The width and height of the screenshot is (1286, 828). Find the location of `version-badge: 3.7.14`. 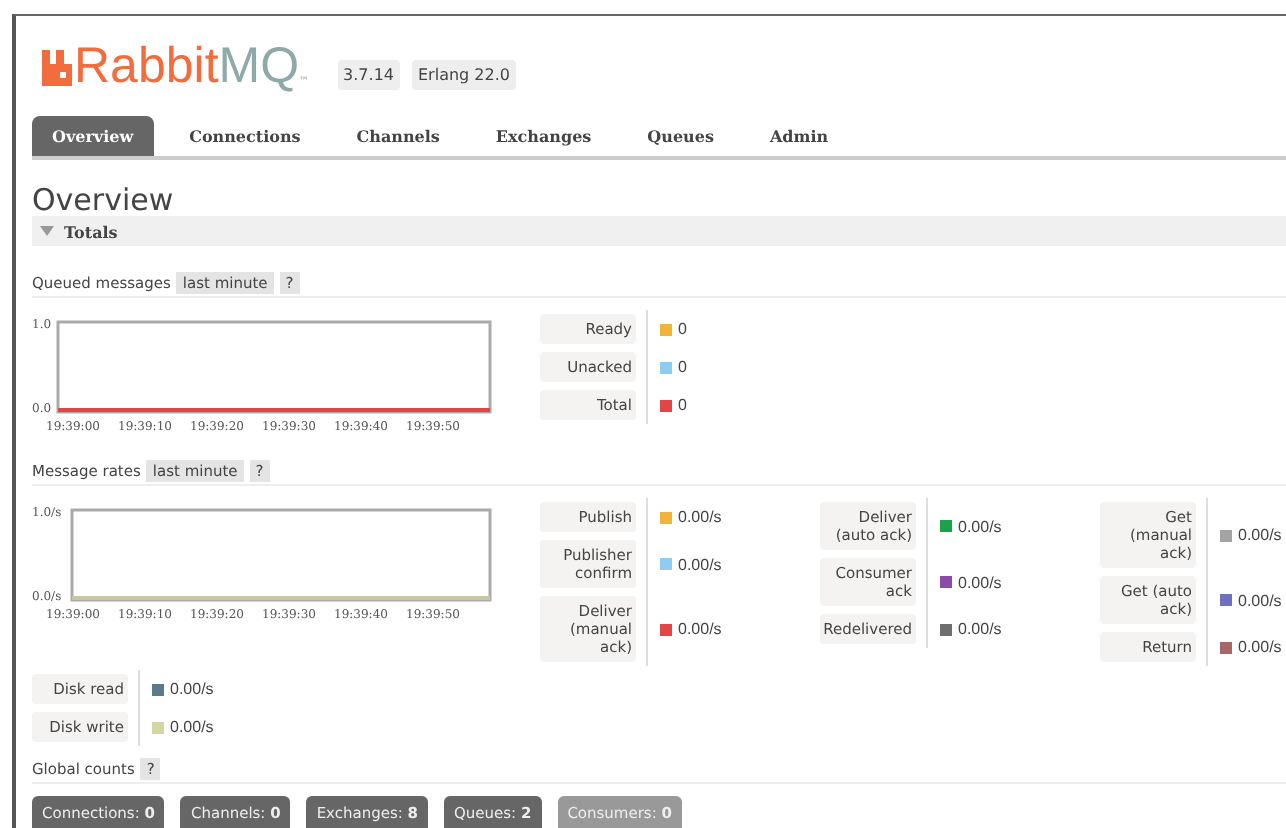

version-badge: 3.7.14 is located at coordinates (368, 75).